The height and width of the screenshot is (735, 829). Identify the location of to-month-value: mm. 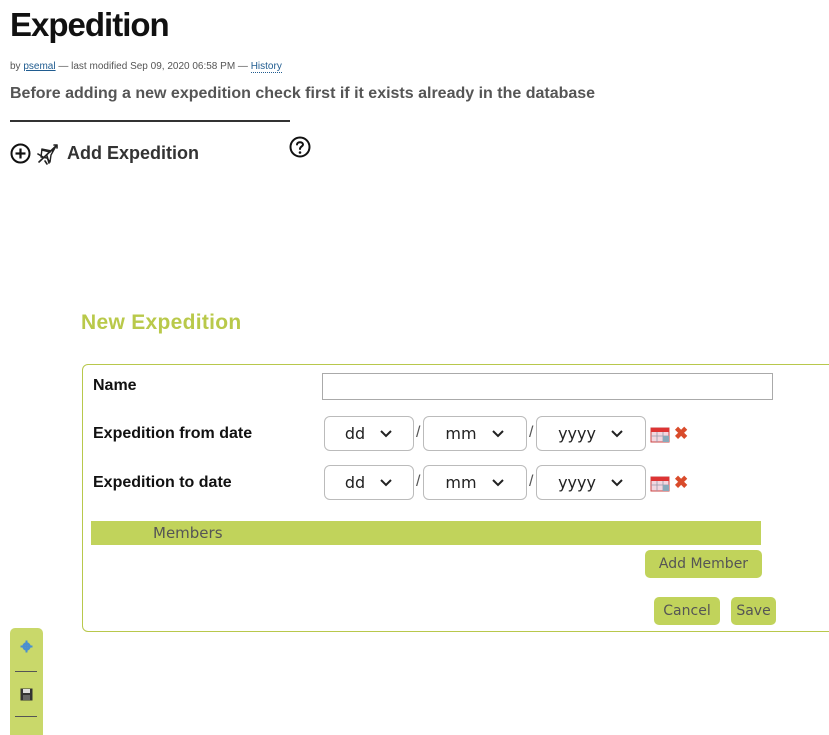
(461, 482).